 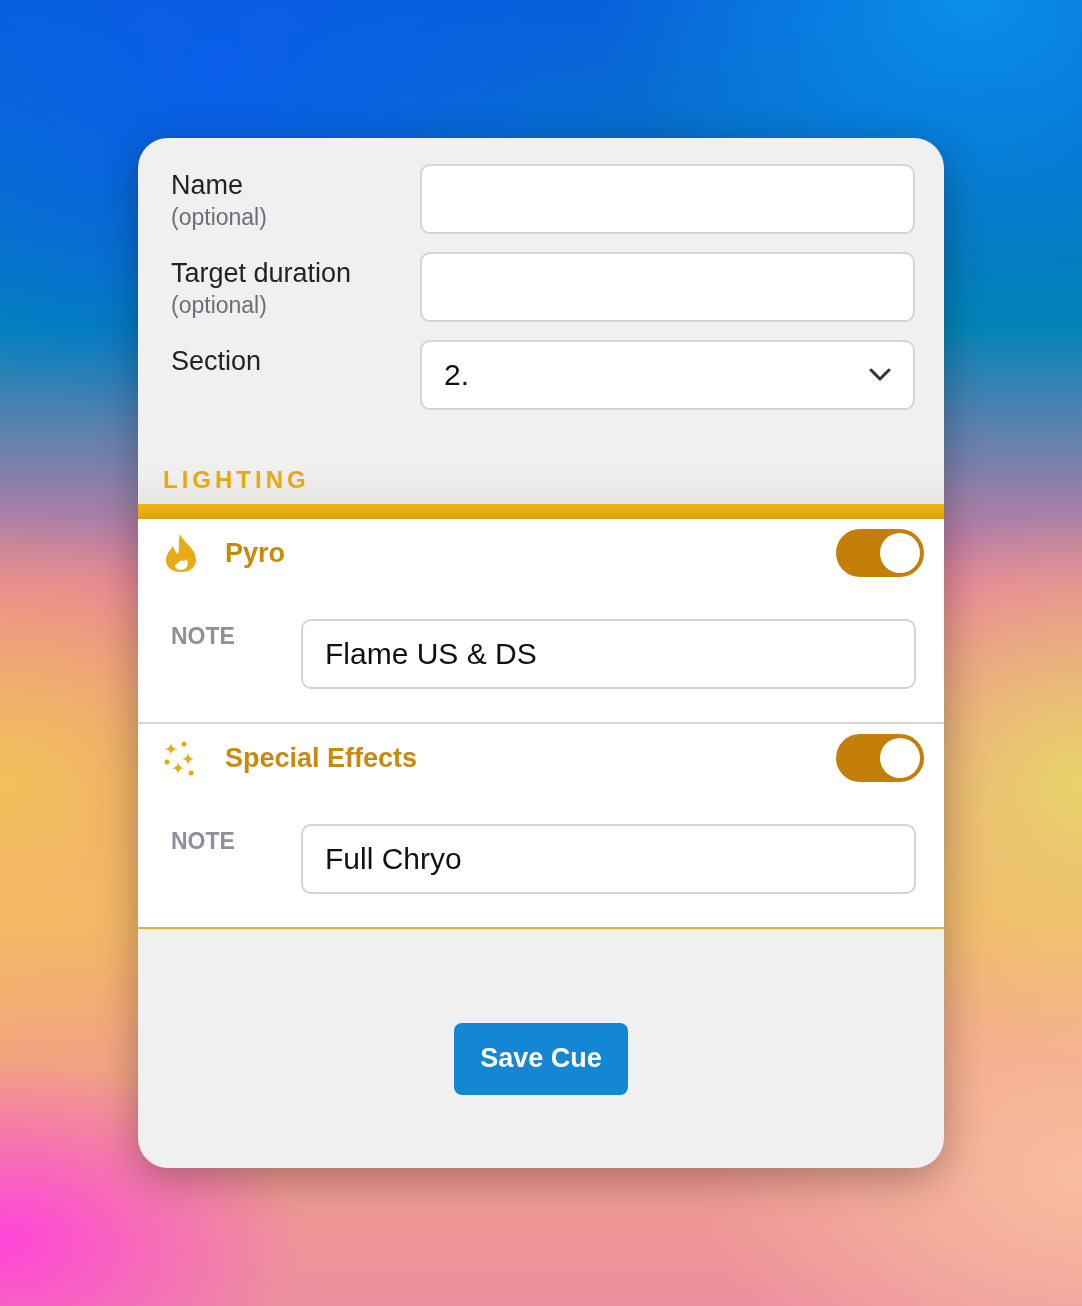 What do you see at coordinates (208, 185) in the screenshot?
I see `field-label: Name` at bounding box center [208, 185].